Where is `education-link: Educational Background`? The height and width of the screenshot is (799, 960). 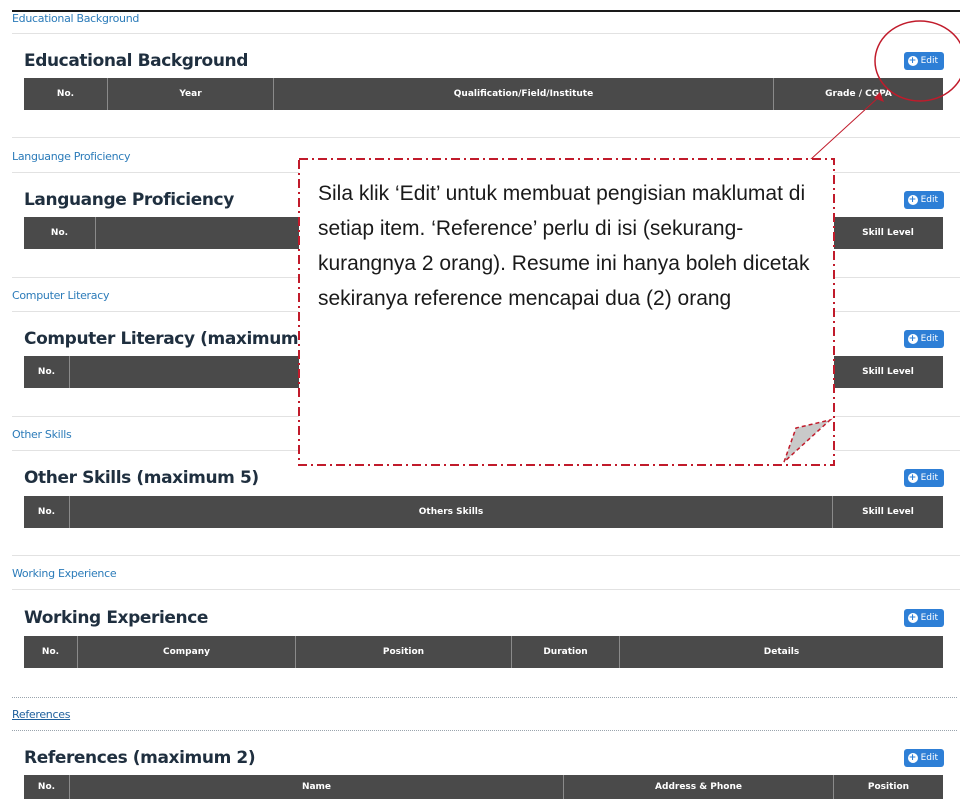 education-link: Educational Background is located at coordinates (75, 18).